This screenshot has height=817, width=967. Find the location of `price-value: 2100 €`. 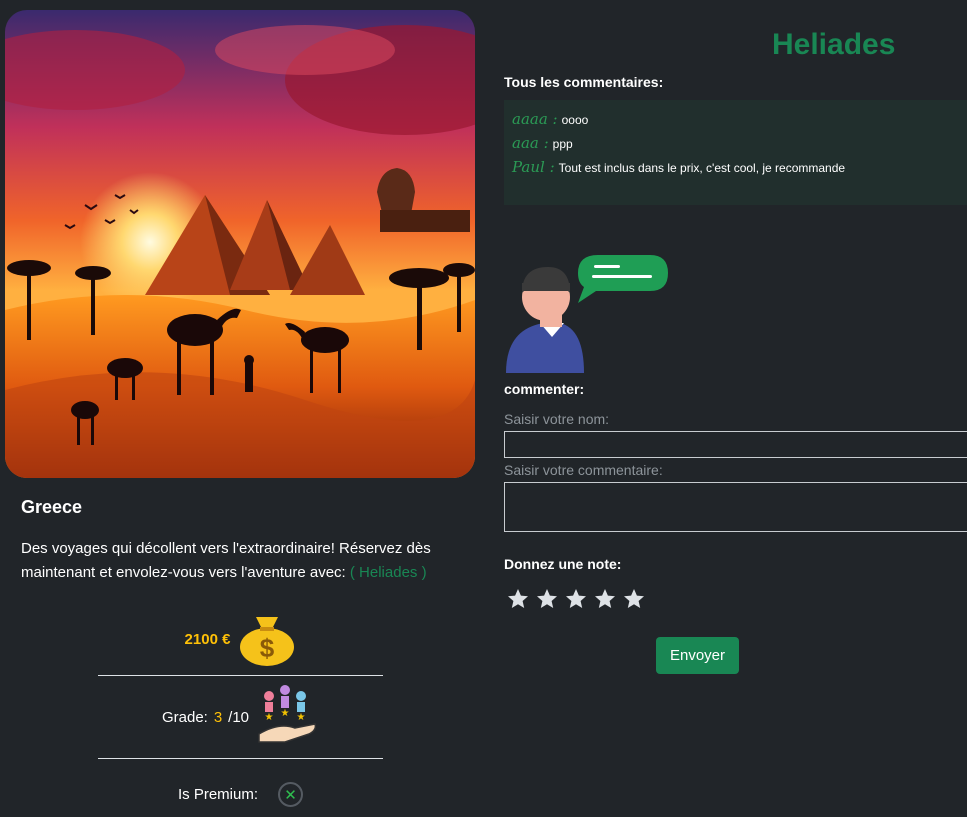

price-value: 2100 € is located at coordinates (207, 639).